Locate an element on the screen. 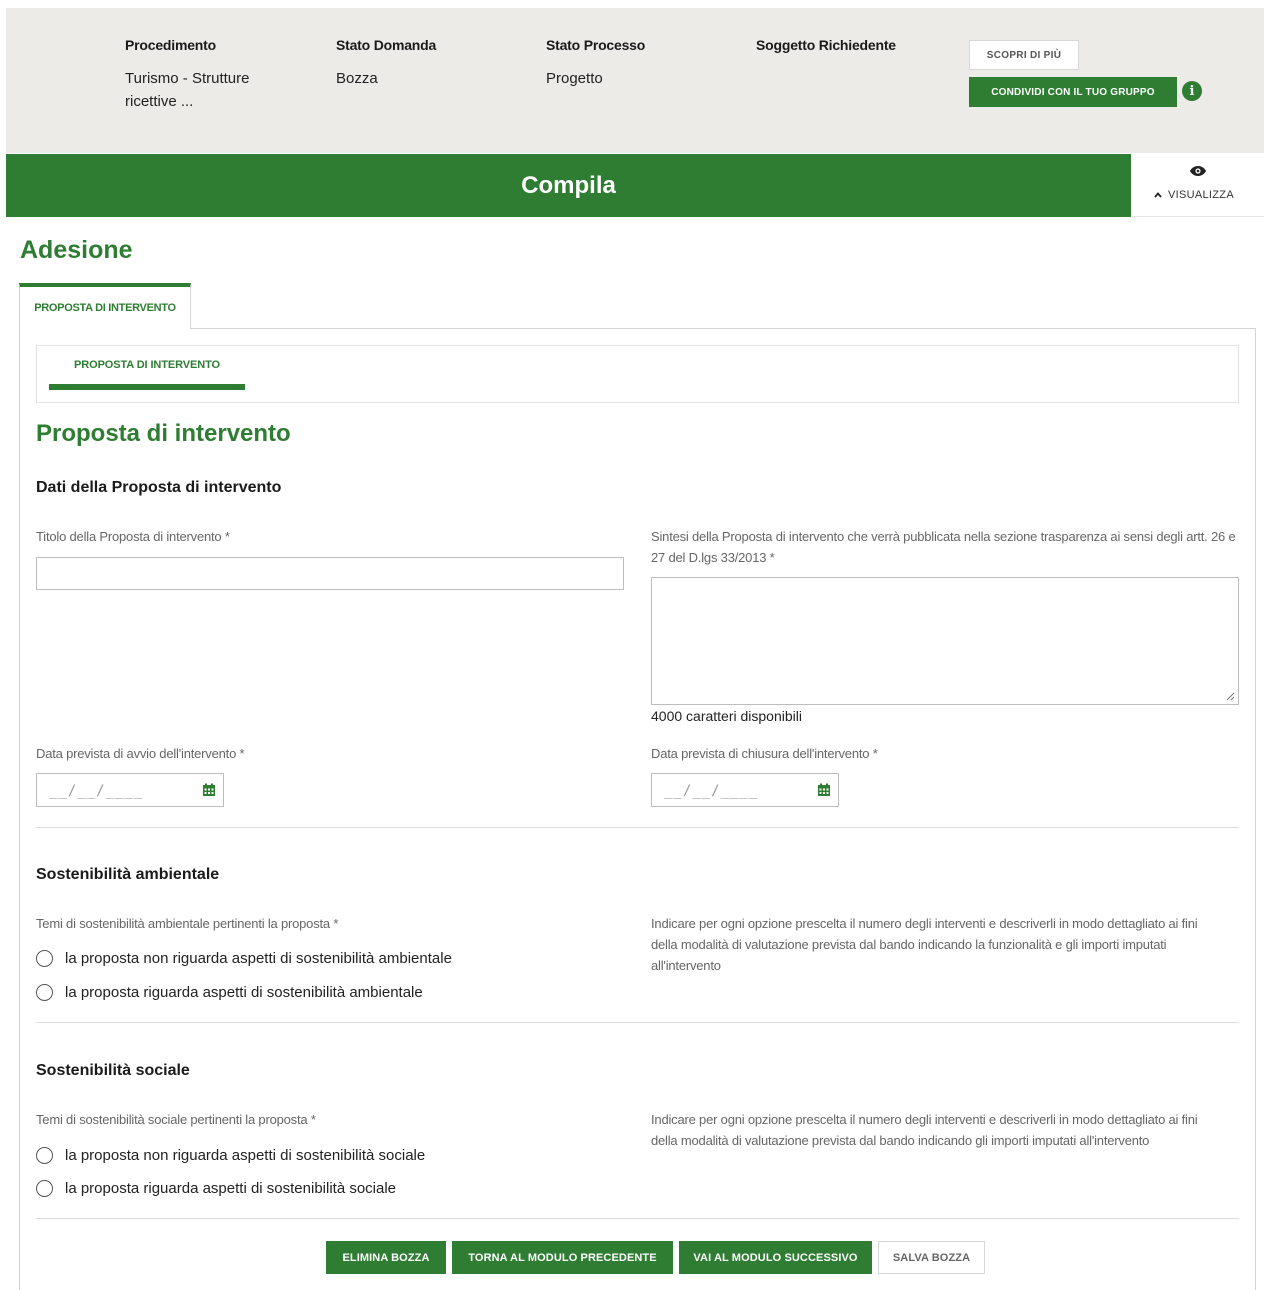 This screenshot has height=1290, width=1264. header-value-stato-domanda: Bozza is located at coordinates (357, 78).